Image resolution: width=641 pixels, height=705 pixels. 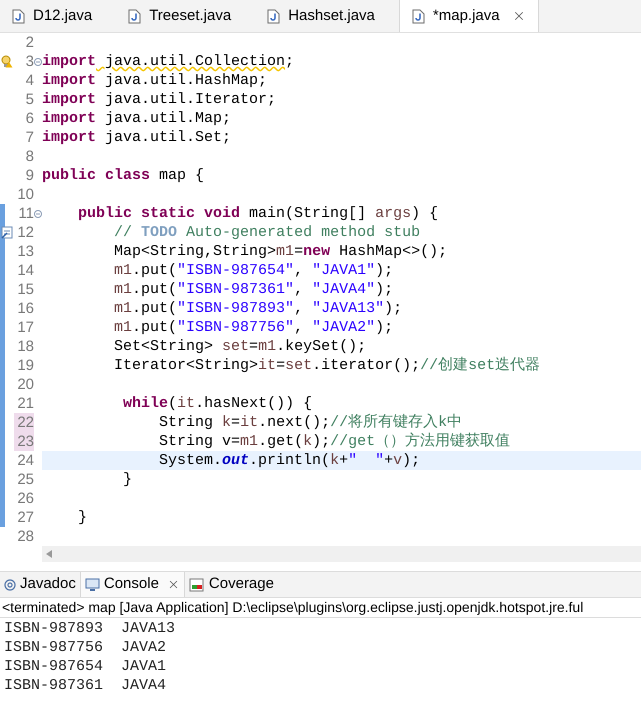 I want to click on console-header: <terminated> map [Java Application] D:\eclipse\plugins\org.eclipse.justj.openjdk.hotspot.jre.ful, so click(x=292, y=607).